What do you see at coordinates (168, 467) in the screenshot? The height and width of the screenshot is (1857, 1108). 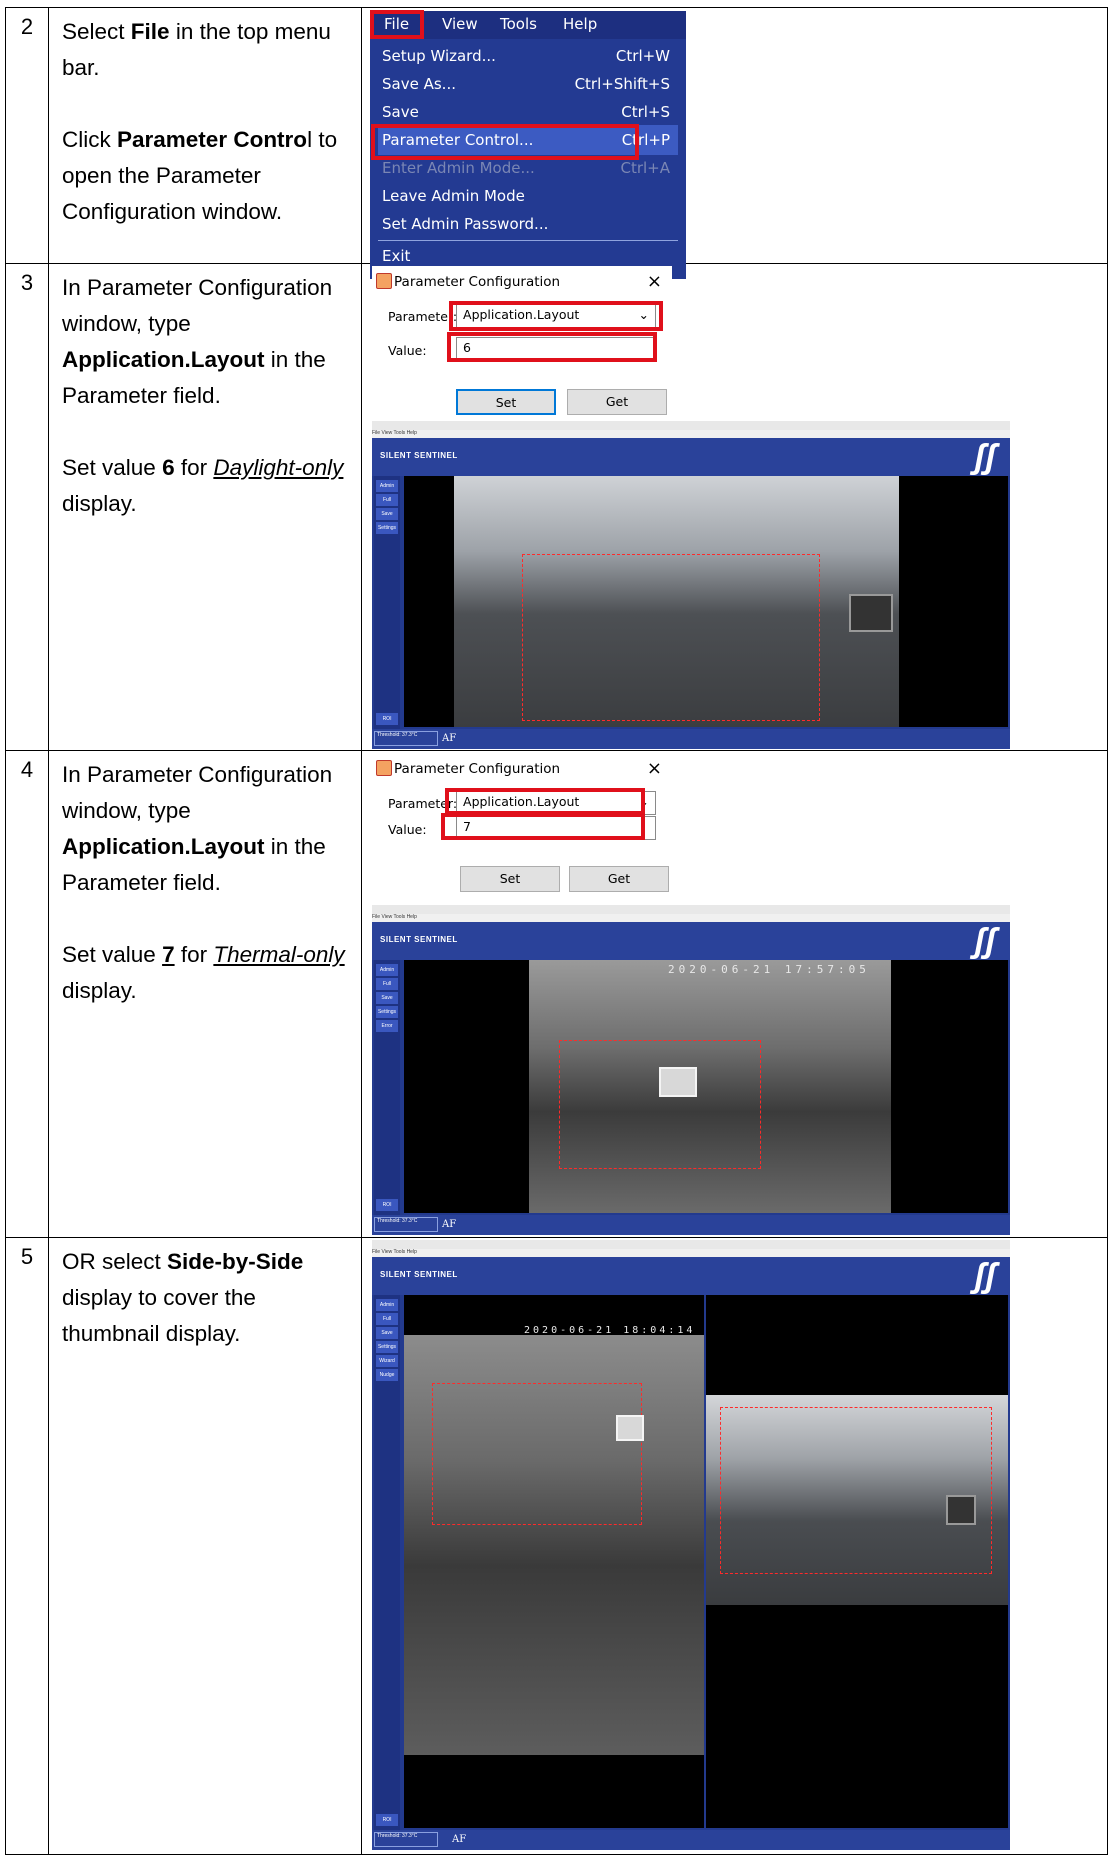 I see `text-run: 6` at bounding box center [168, 467].